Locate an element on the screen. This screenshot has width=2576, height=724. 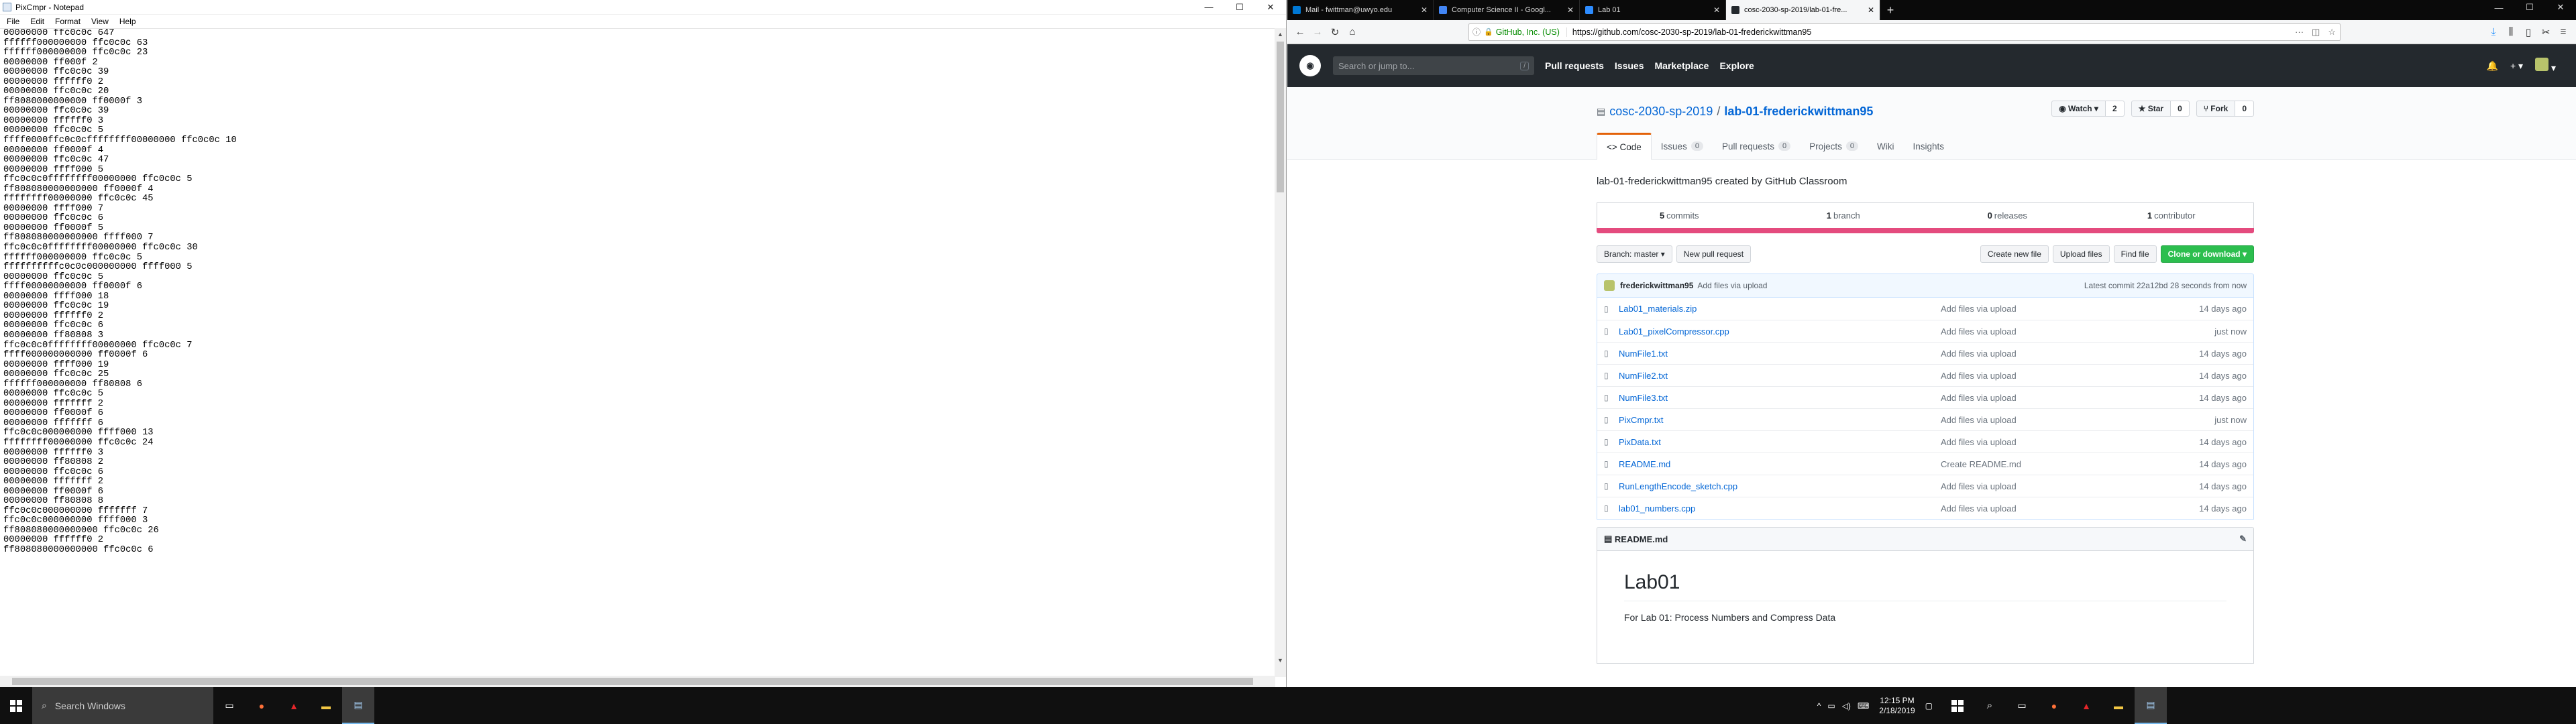
language-bar is located at coordinates (1925, 230).